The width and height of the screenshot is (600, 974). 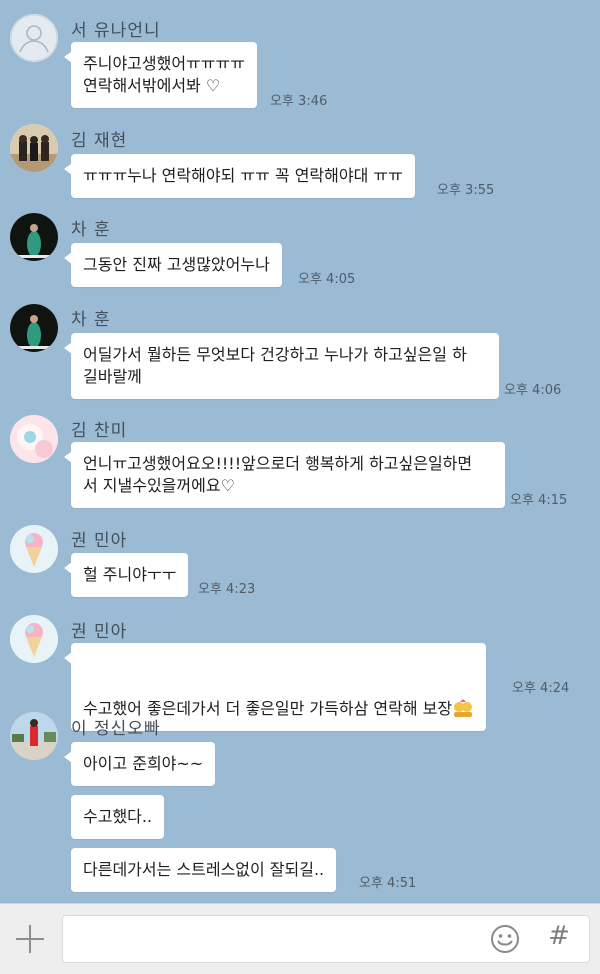 I want to click on message-time: 오후 4:15, so click(x=539, y=500).